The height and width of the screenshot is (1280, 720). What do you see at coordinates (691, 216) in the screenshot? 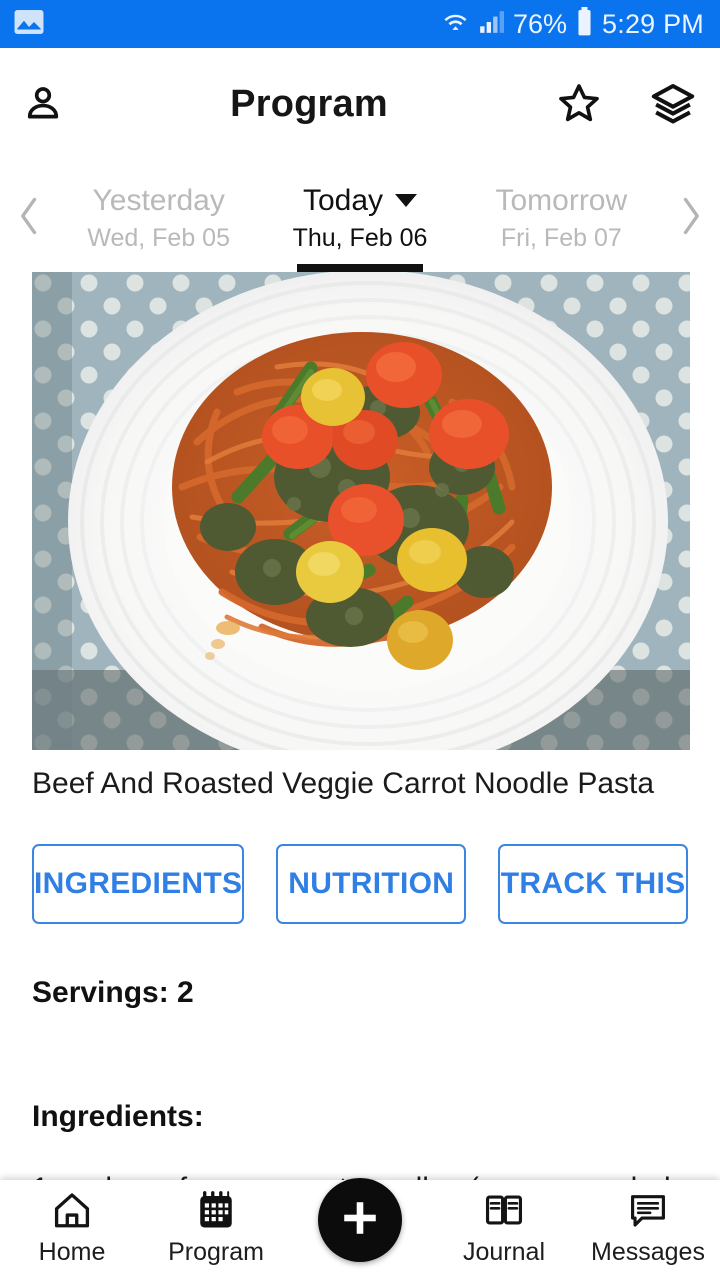
I see `chevron-right-icon` at bounding box center [691, 216].